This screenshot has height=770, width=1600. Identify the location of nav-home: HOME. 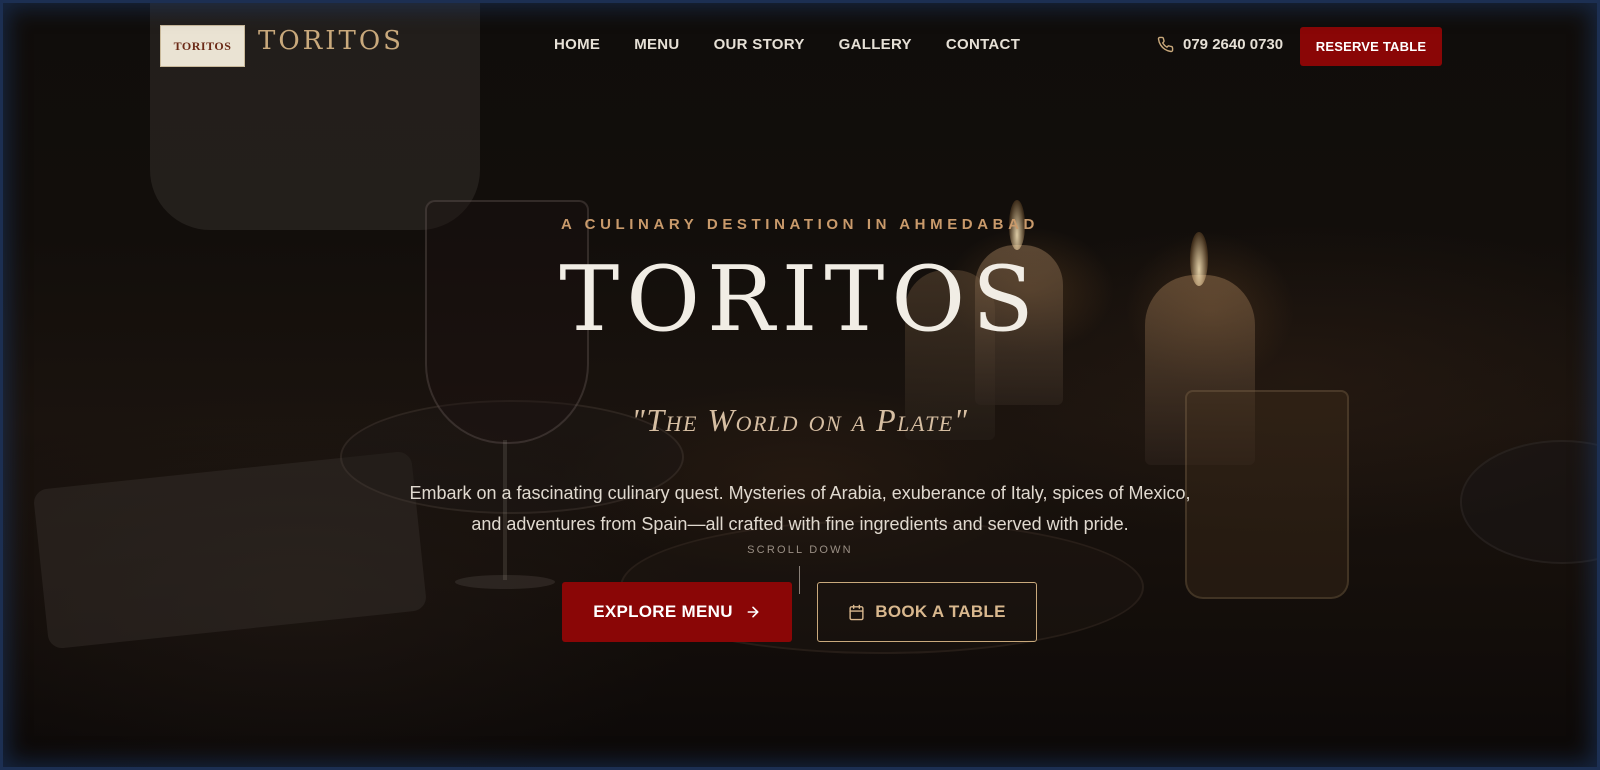
(577, 44).